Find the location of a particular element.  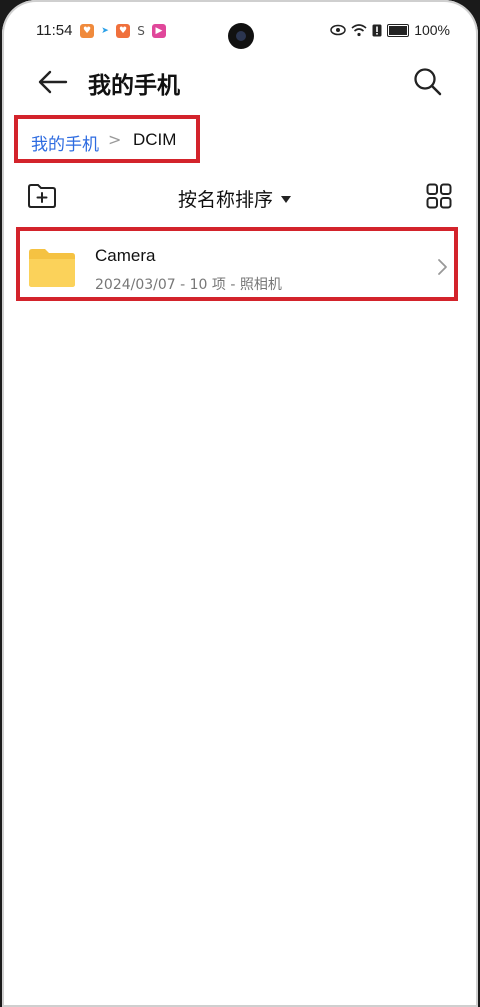

battery-icon is located at coordinates (398, 30).